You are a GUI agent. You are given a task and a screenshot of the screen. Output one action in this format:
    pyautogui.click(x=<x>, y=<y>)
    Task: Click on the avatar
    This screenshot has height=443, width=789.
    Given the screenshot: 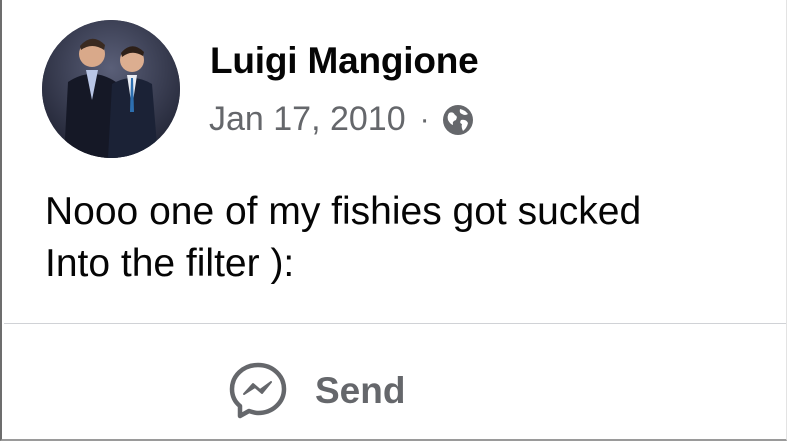 What is the action you would take?
    pyautogui.click(x=111, y=89)
    